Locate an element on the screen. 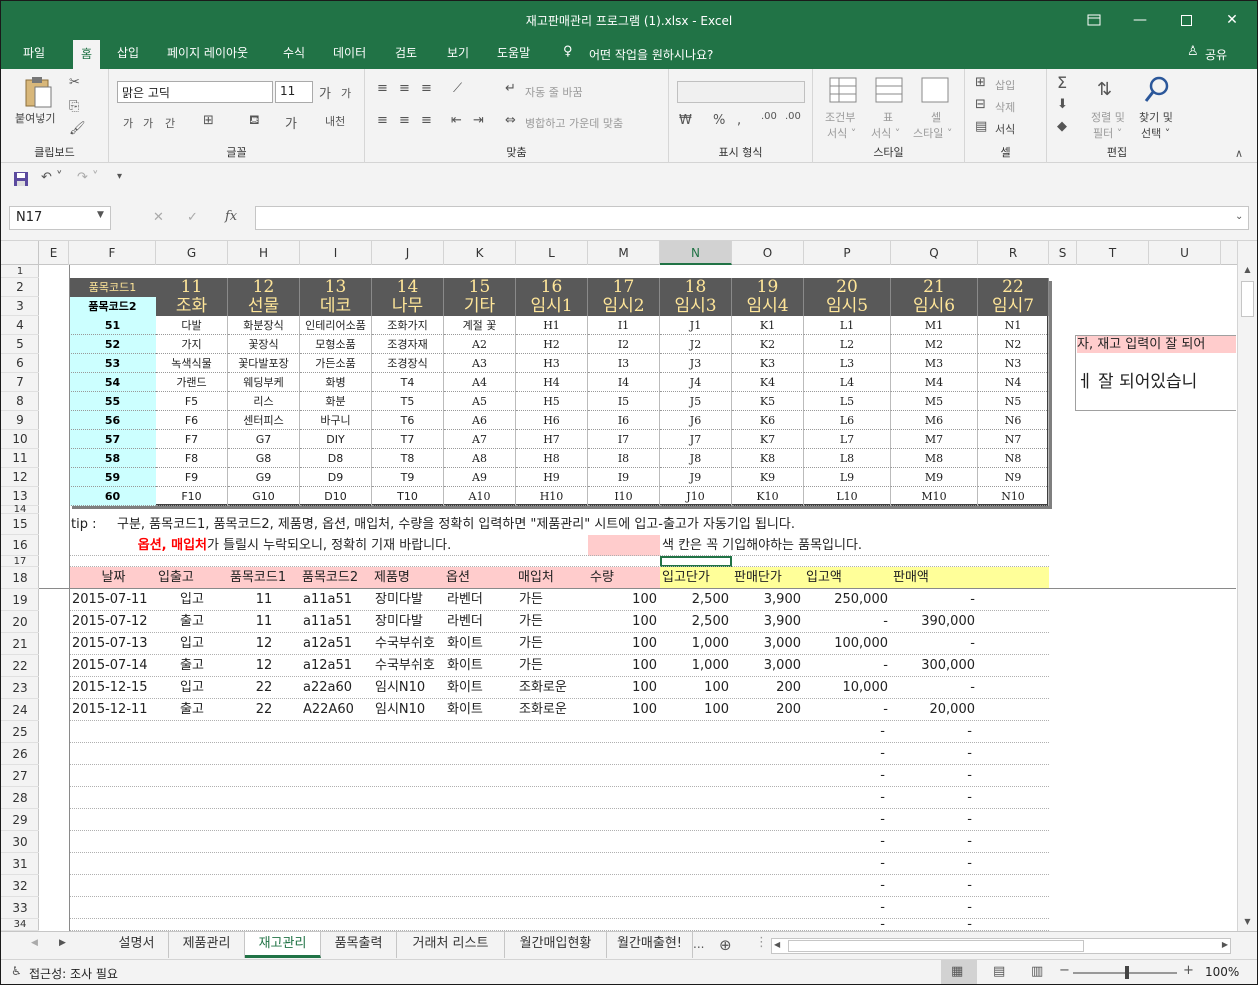  column-header-N: N is located at coordinates (696, 253).